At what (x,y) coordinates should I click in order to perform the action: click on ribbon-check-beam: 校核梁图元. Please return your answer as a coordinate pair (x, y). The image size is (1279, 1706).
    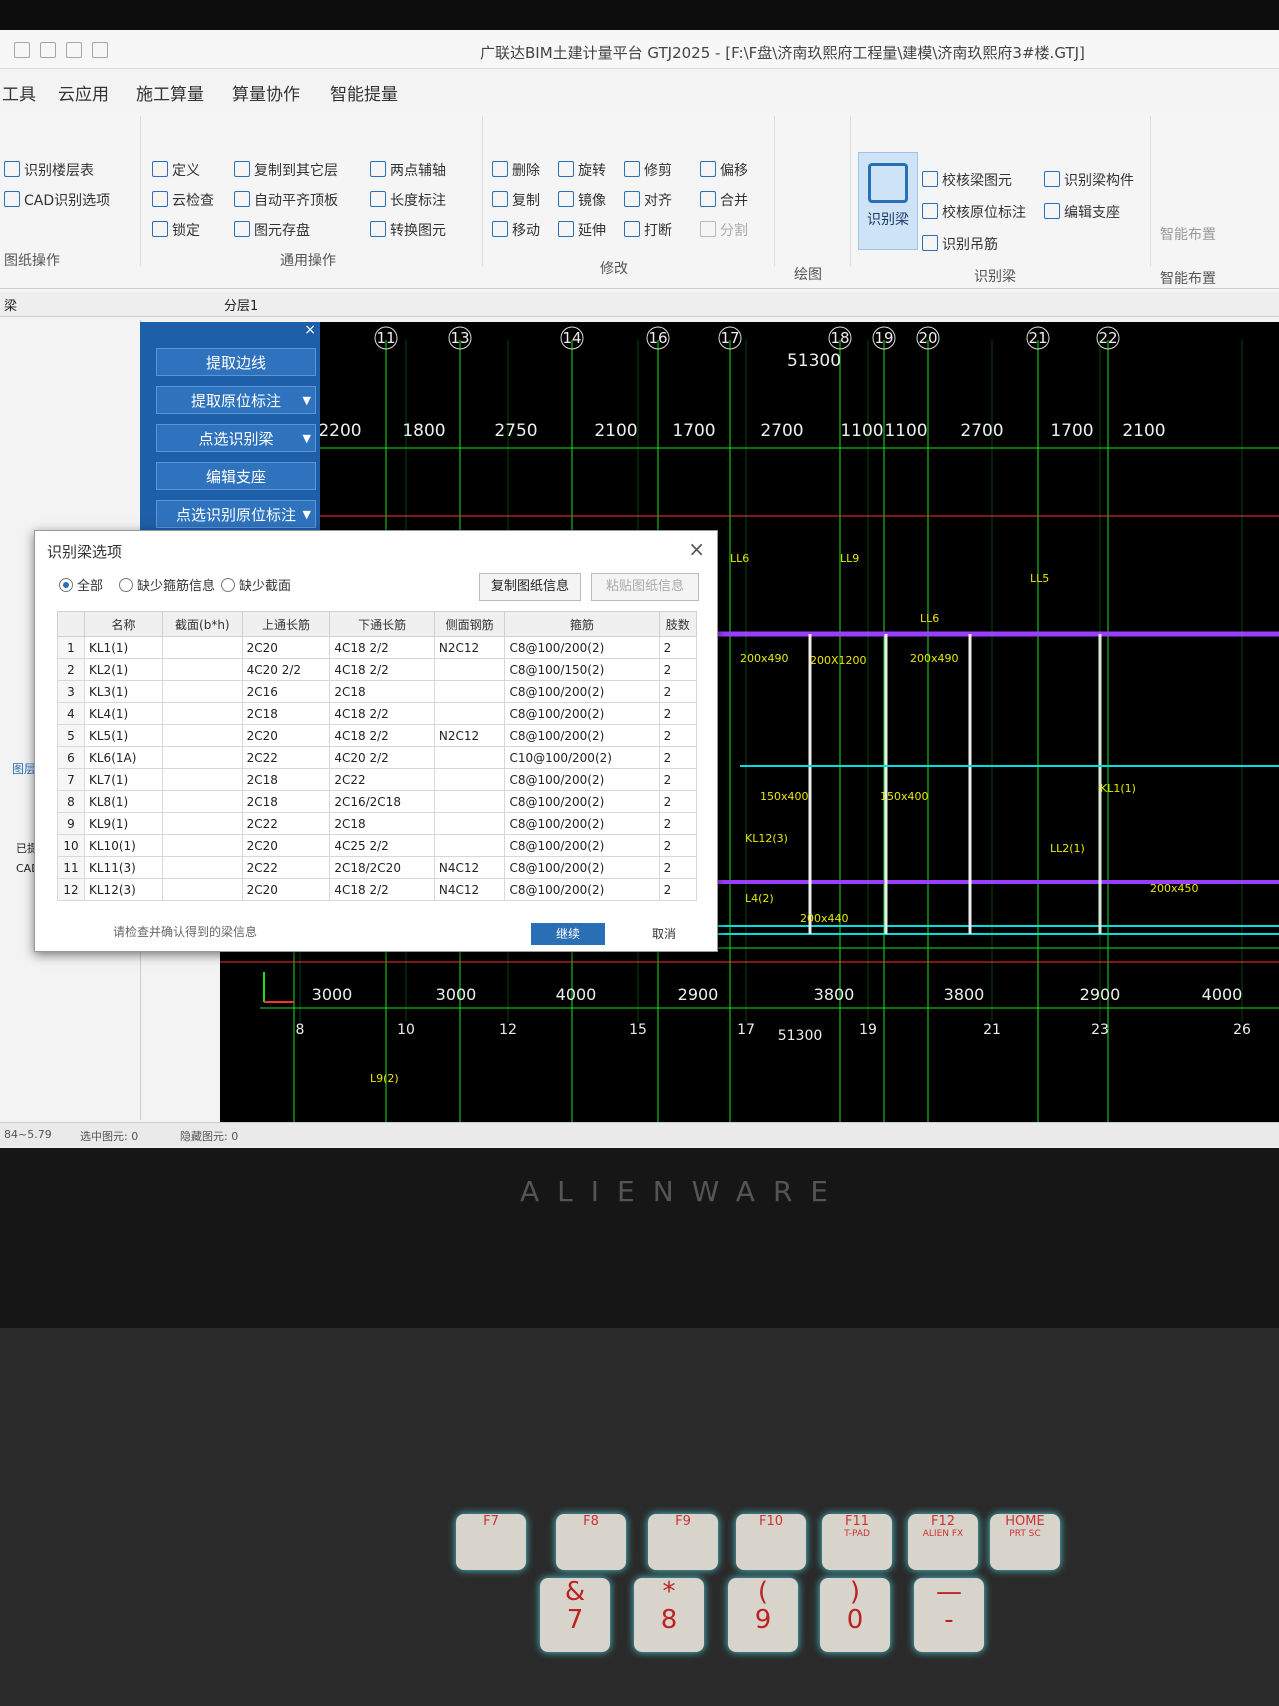
    Looking at the image, I should click on (967, 180).